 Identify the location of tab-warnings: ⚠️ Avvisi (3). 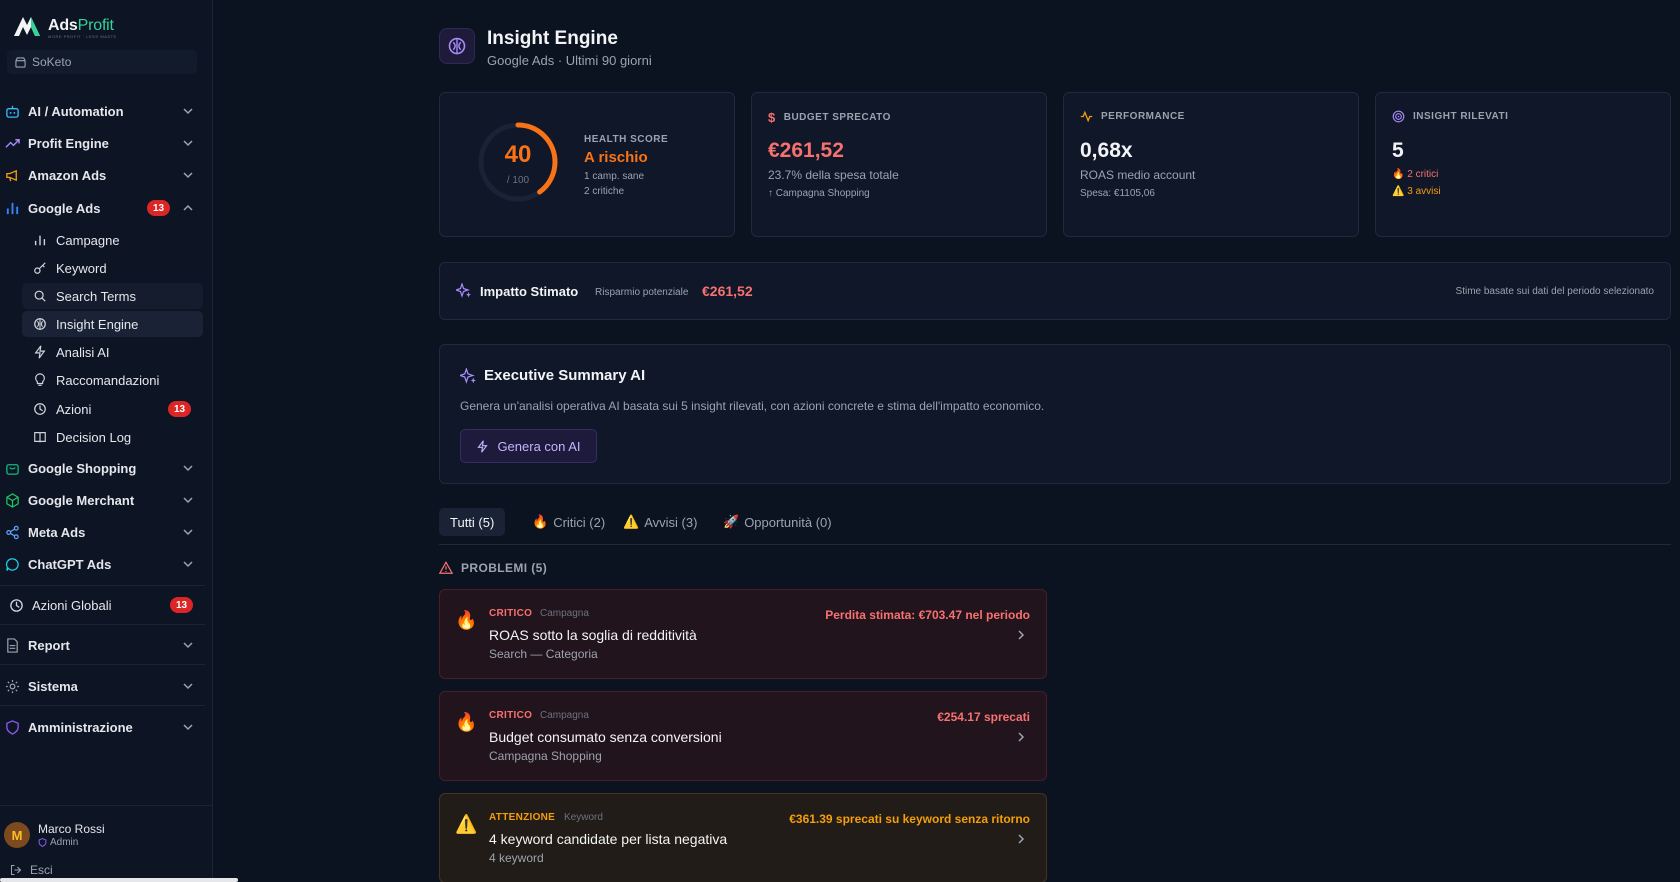
(660, 522).